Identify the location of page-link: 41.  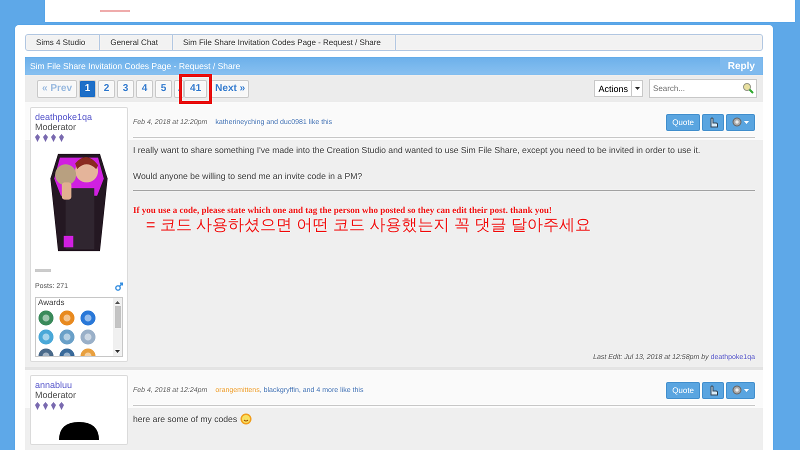
(196, 89).